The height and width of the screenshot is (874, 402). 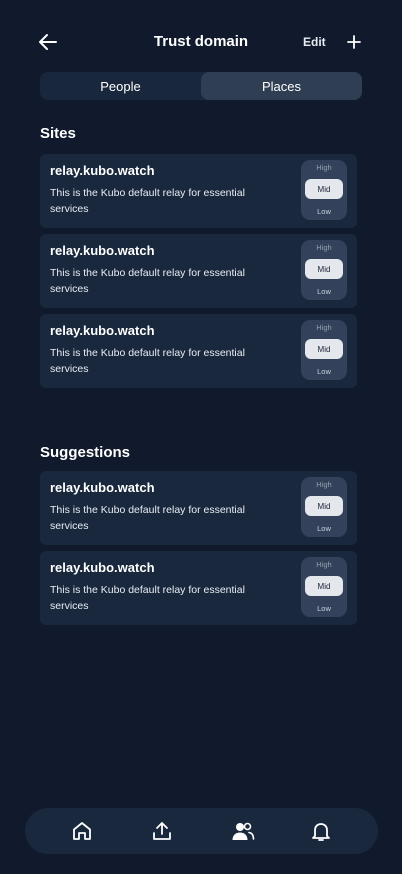 I want to click on nav-upload, so click(x=162, y=831).